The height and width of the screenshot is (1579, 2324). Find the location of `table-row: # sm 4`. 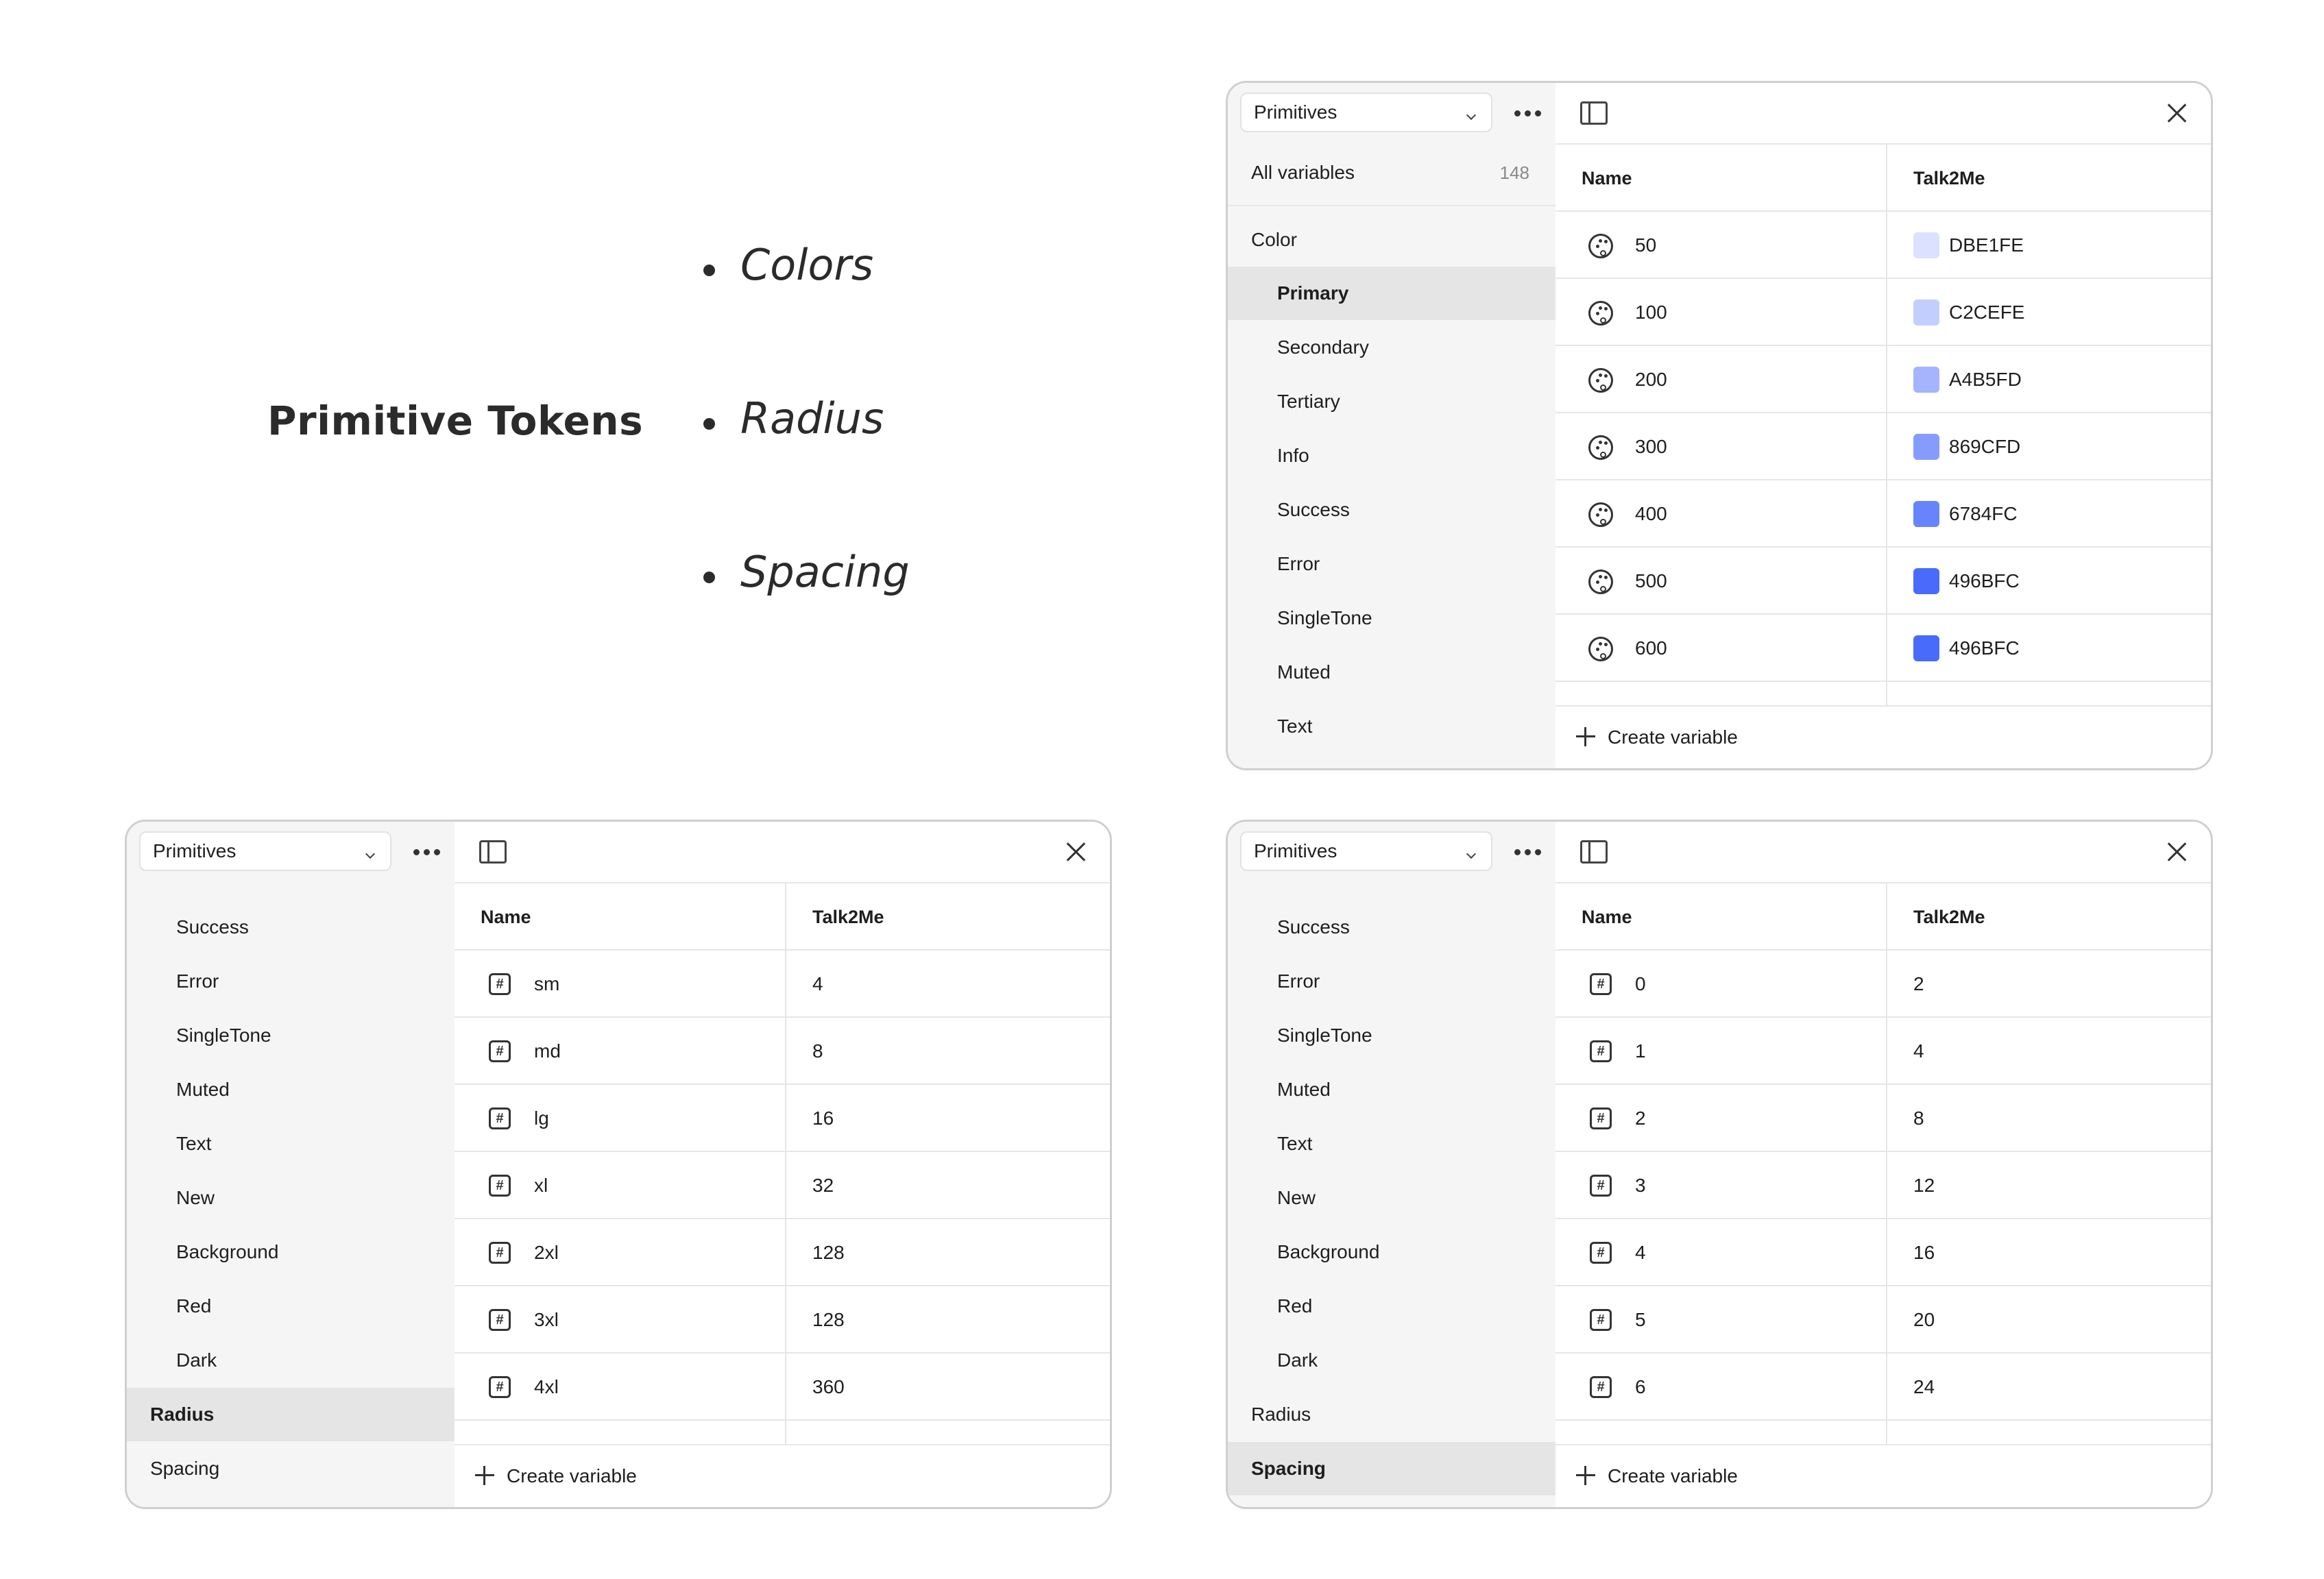

table-row: # sm 4 is located at coordinates (782, 984).